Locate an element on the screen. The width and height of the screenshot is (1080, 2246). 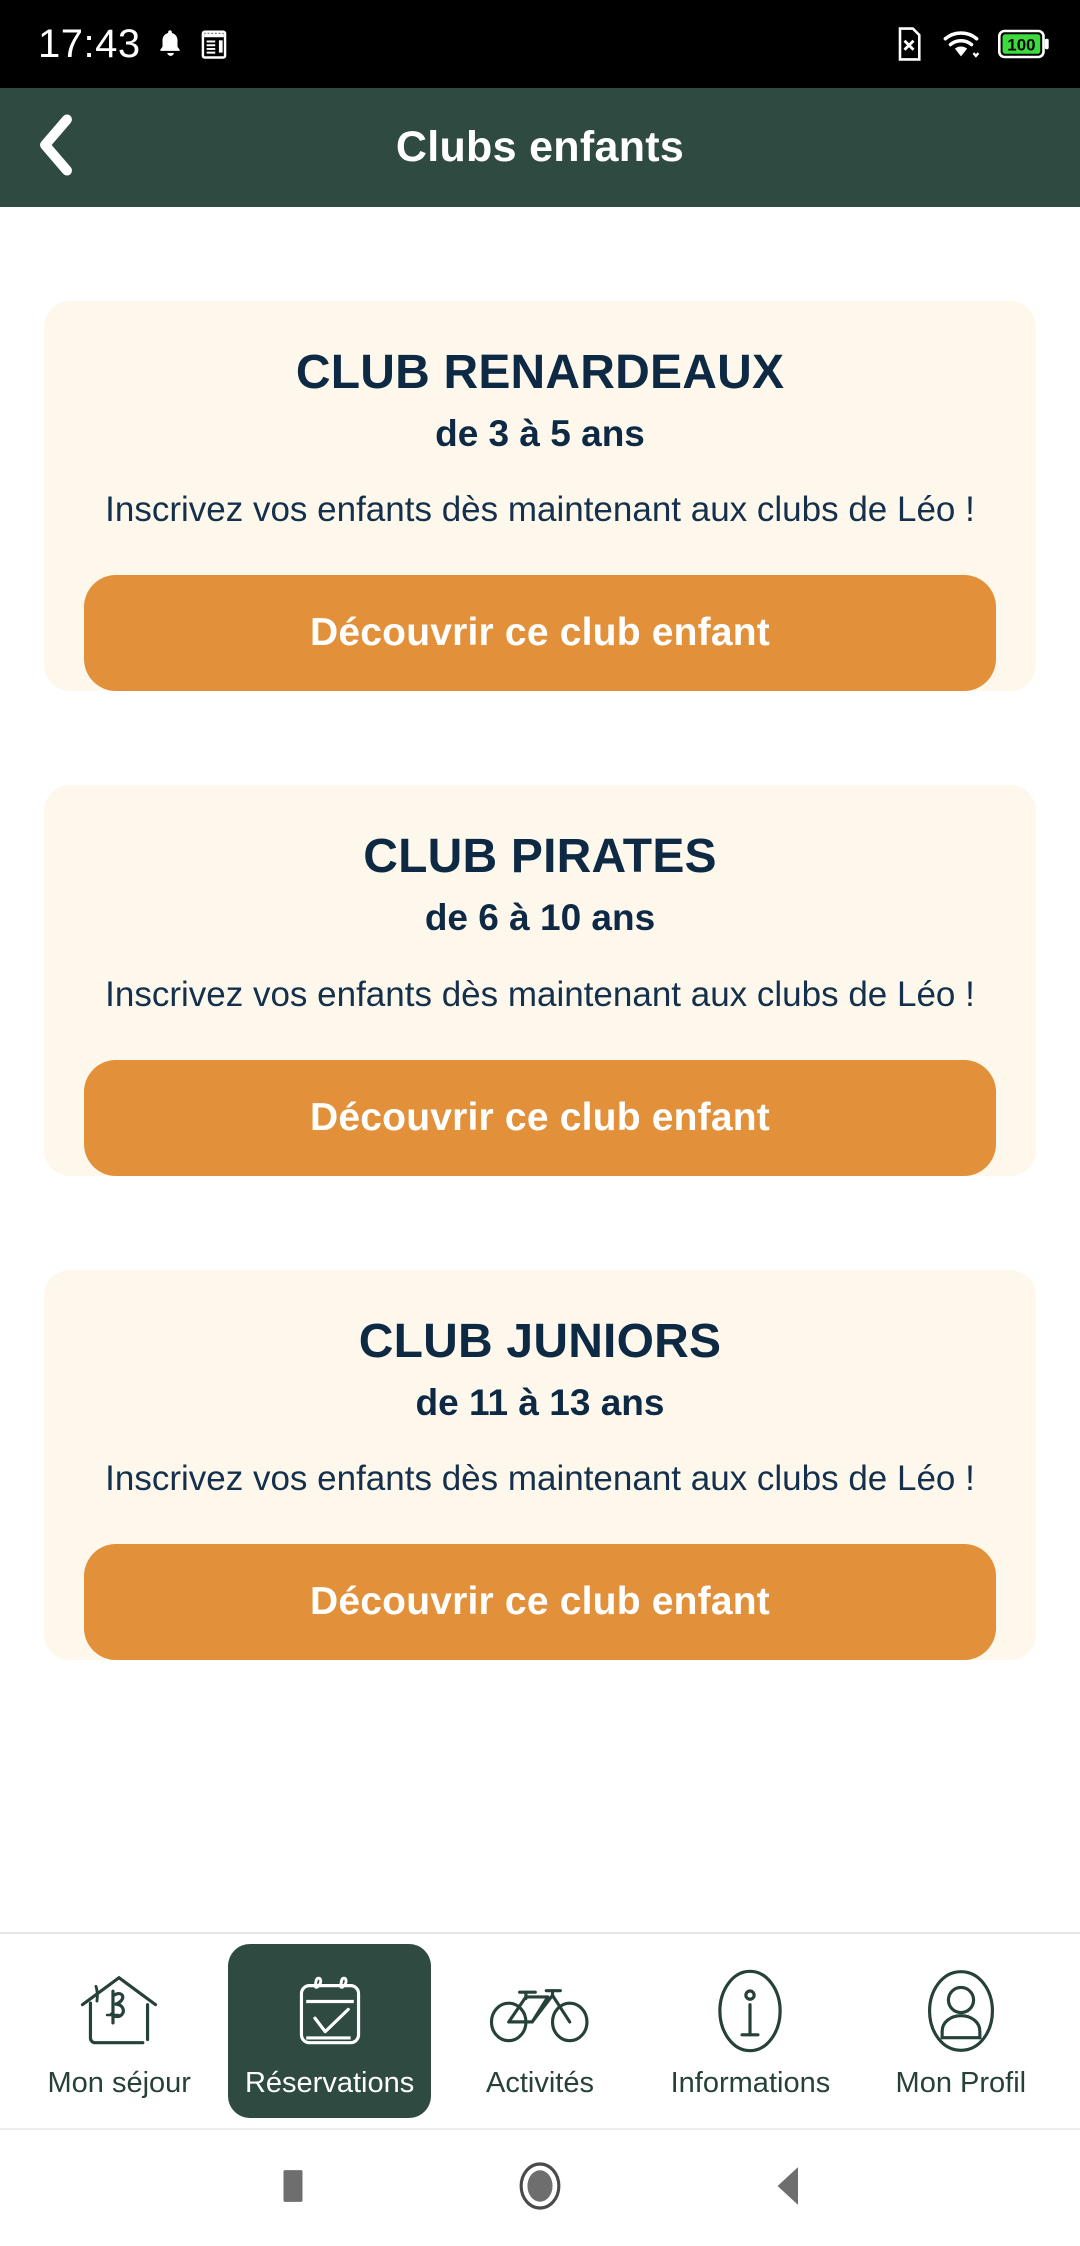
tab-label: Activités is located at coordinates (540, 2082).